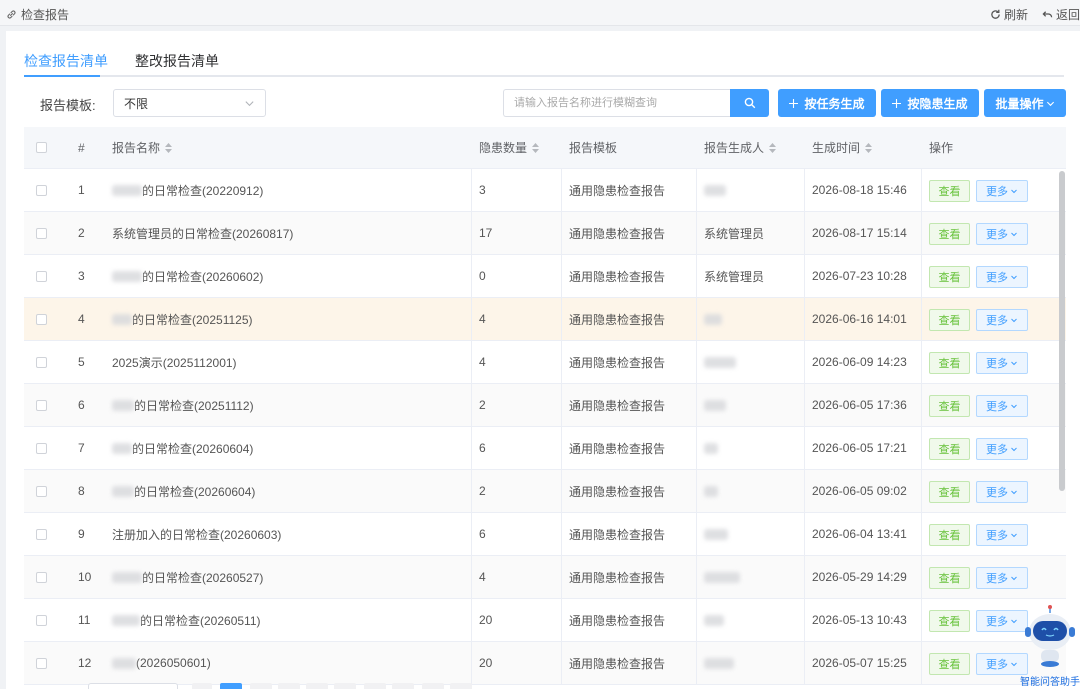  I want to click on back-button: 返回, so click(1061, 14).